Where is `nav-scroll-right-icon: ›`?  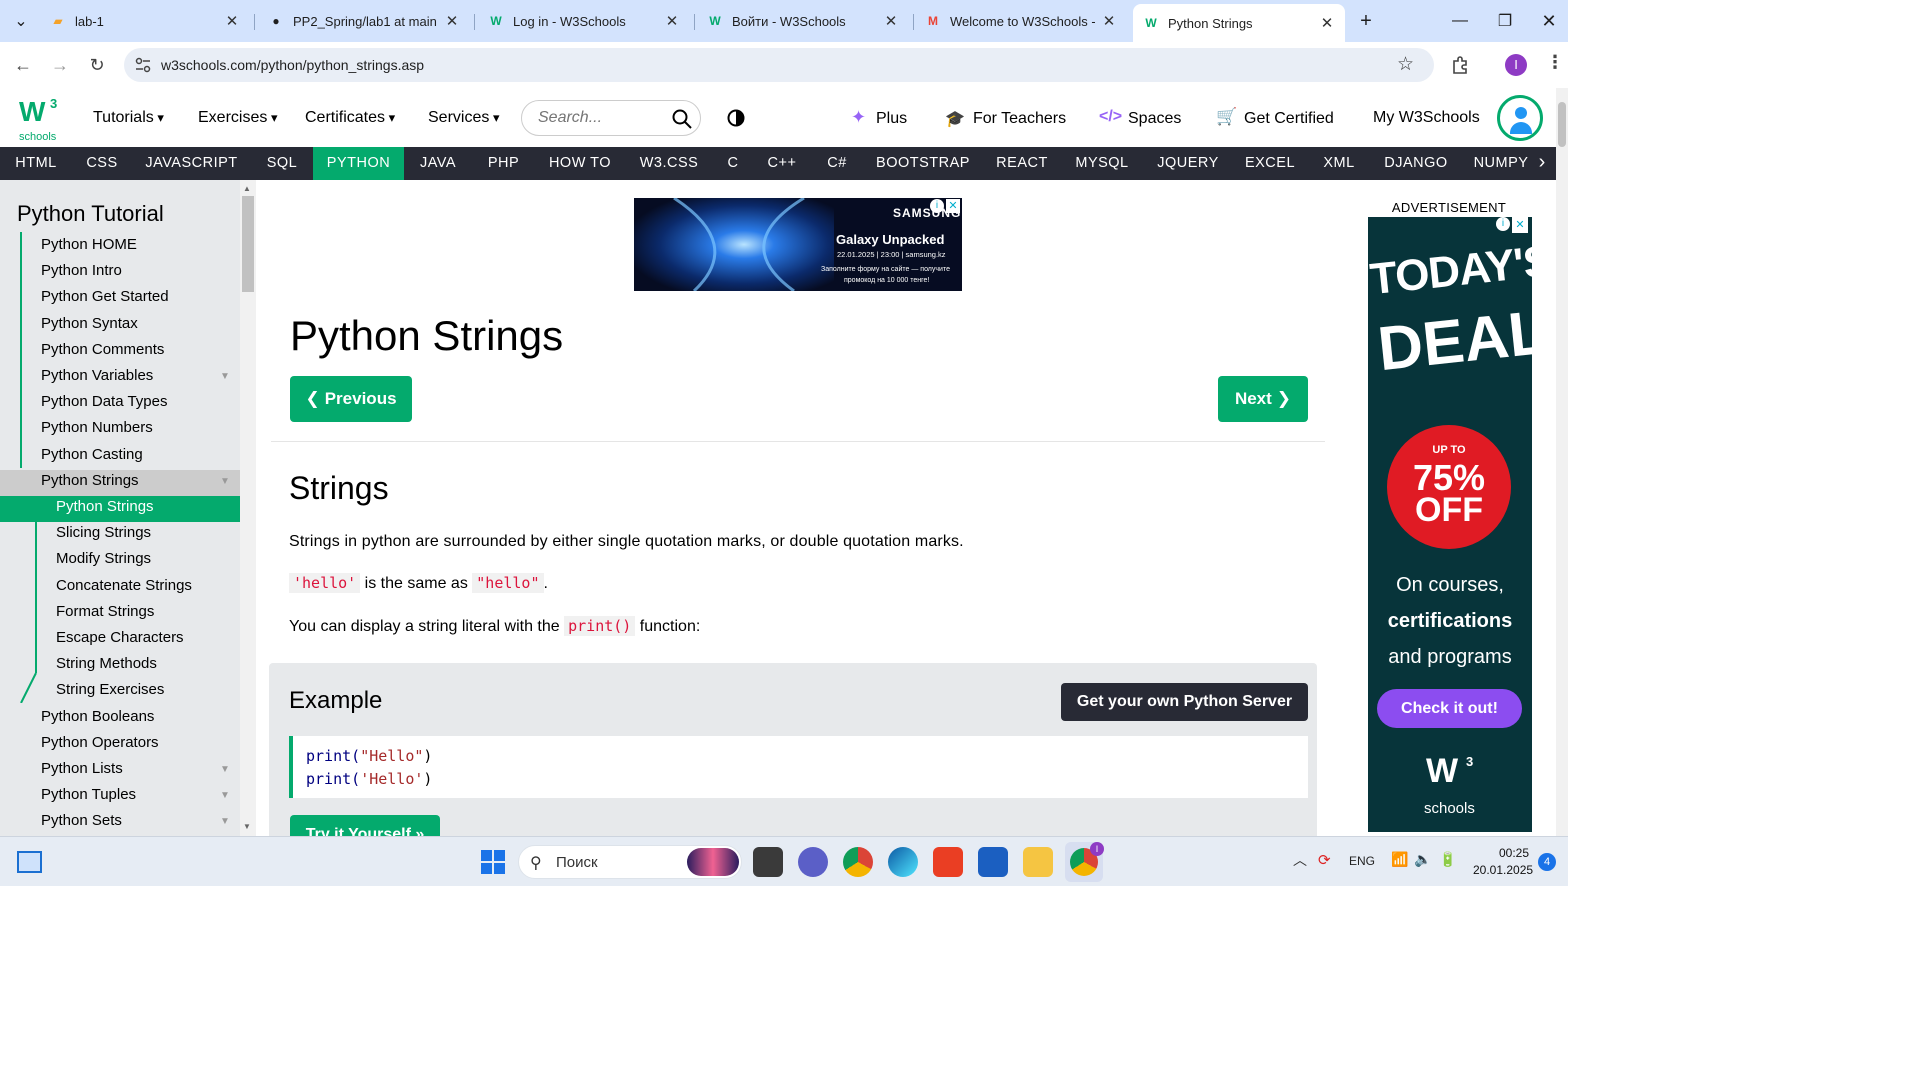 nav-scroll-right-icon: › is located at coordinates (1542, 163).